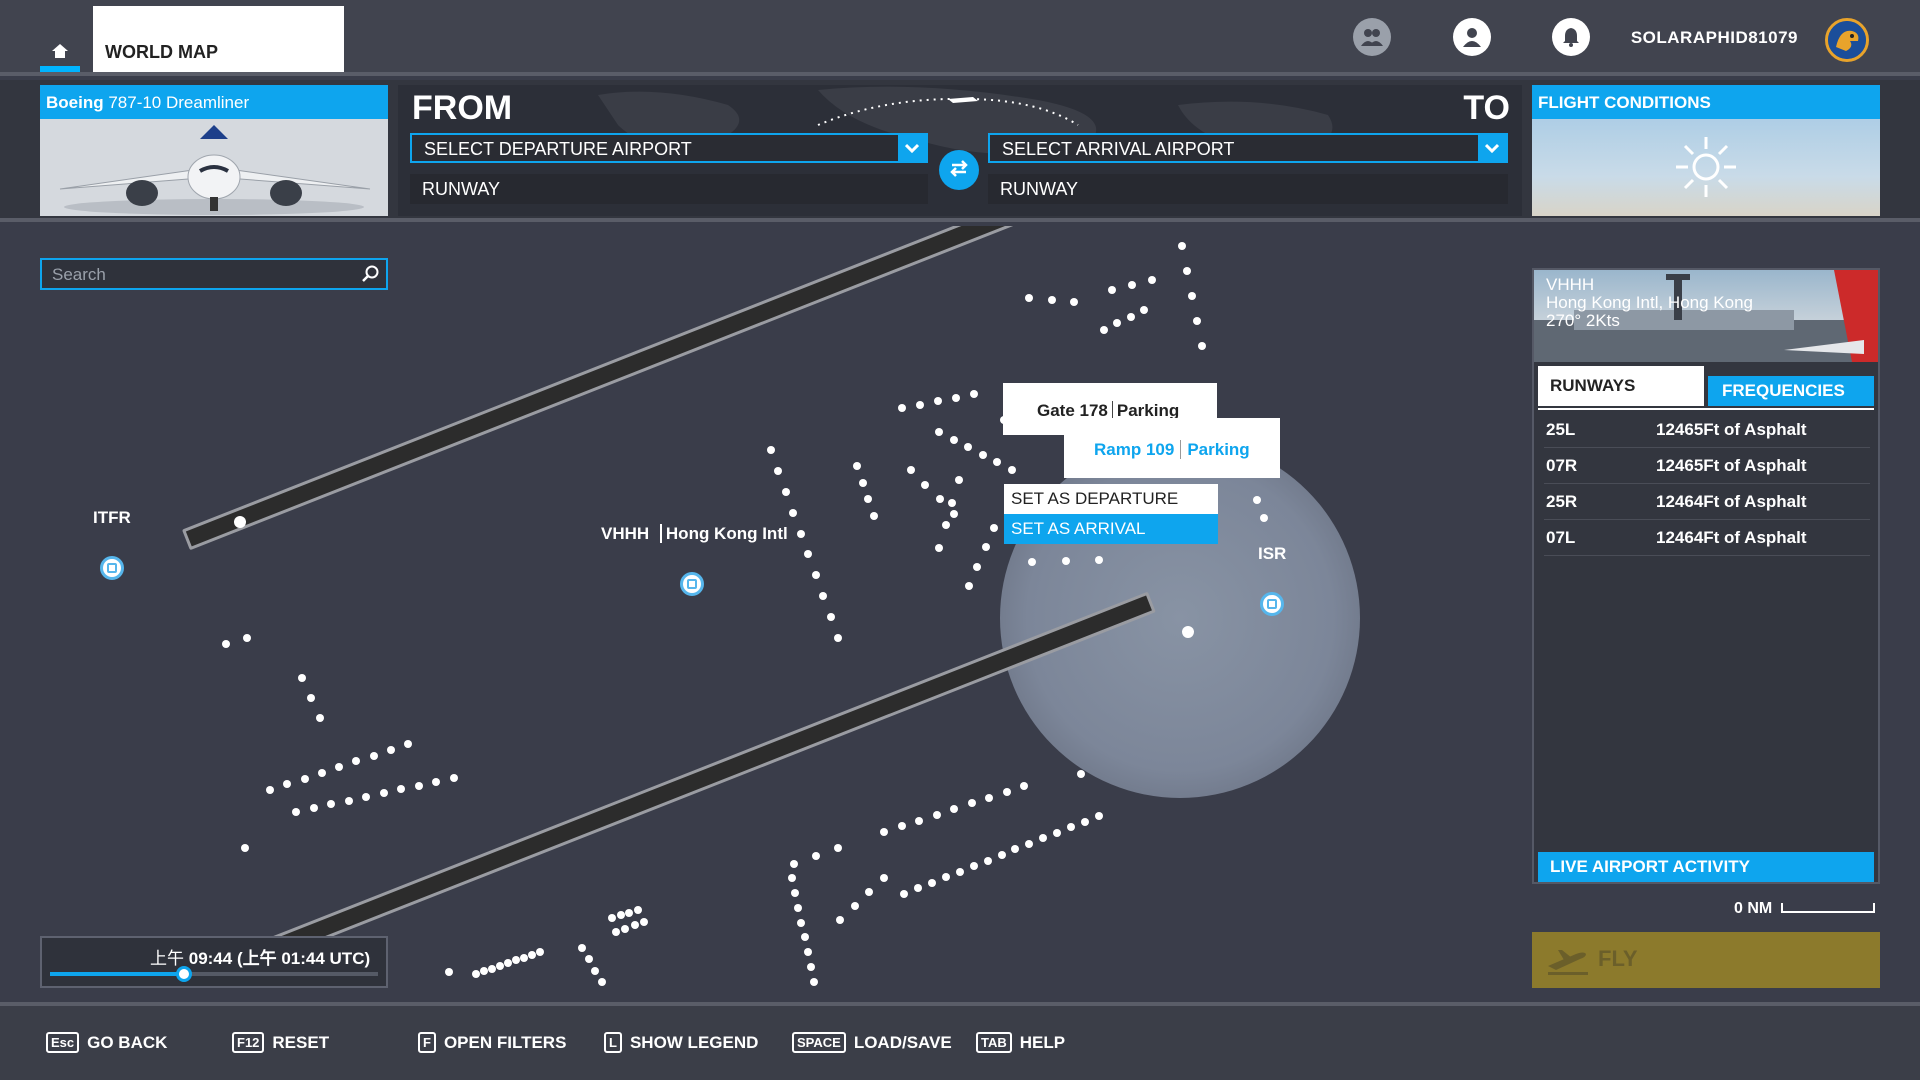  I want to click on arrival-airport-select: SELECT ARRIVAL AIRPORT, so click(1248, 148).